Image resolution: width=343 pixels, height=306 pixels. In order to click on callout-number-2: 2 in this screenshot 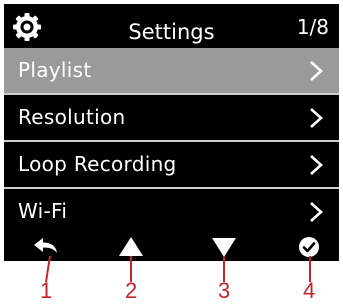, I will do `click(131, 290)`.